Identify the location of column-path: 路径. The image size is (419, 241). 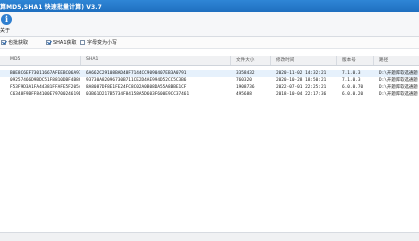
(383, 60).